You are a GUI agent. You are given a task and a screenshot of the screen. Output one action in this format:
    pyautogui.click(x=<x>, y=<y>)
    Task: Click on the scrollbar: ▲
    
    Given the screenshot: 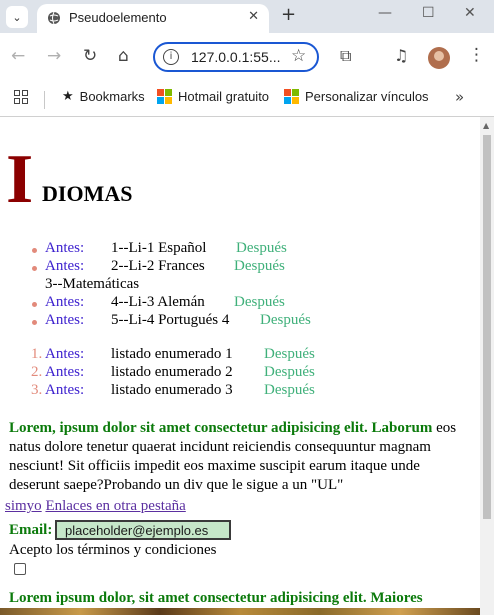 What is the action you would take?
    pyautogui.click(x=487, y=366)
    